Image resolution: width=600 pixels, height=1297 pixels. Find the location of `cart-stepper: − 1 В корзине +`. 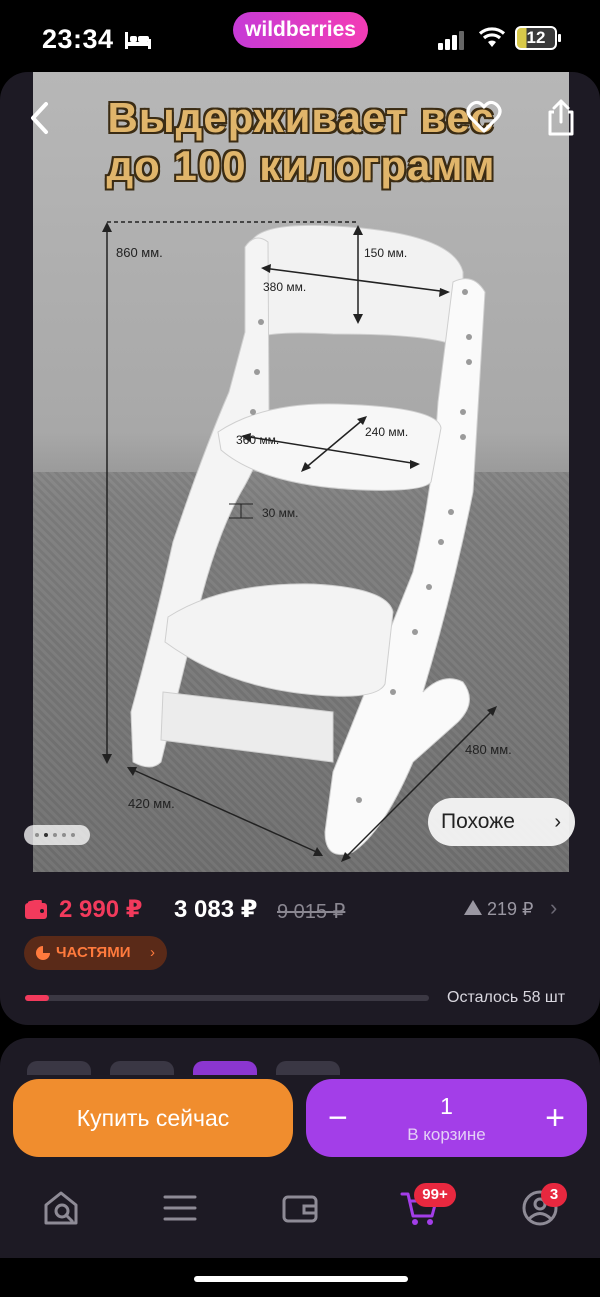

cart-stepper: − 1 В корзине + is located at coordinates (446, 1118).